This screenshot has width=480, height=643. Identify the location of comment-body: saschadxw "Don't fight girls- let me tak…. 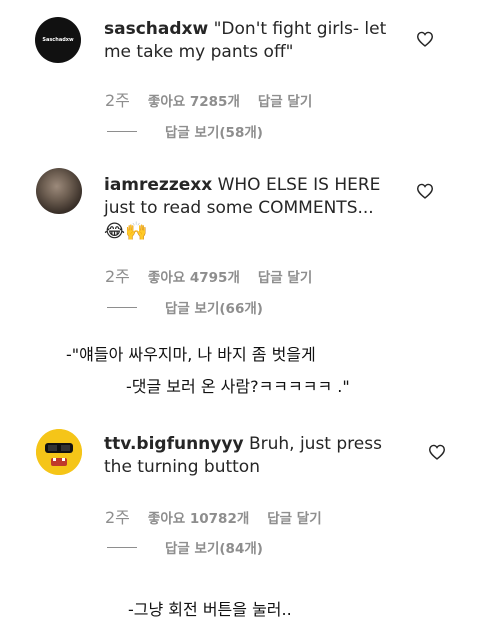
(245, 41).